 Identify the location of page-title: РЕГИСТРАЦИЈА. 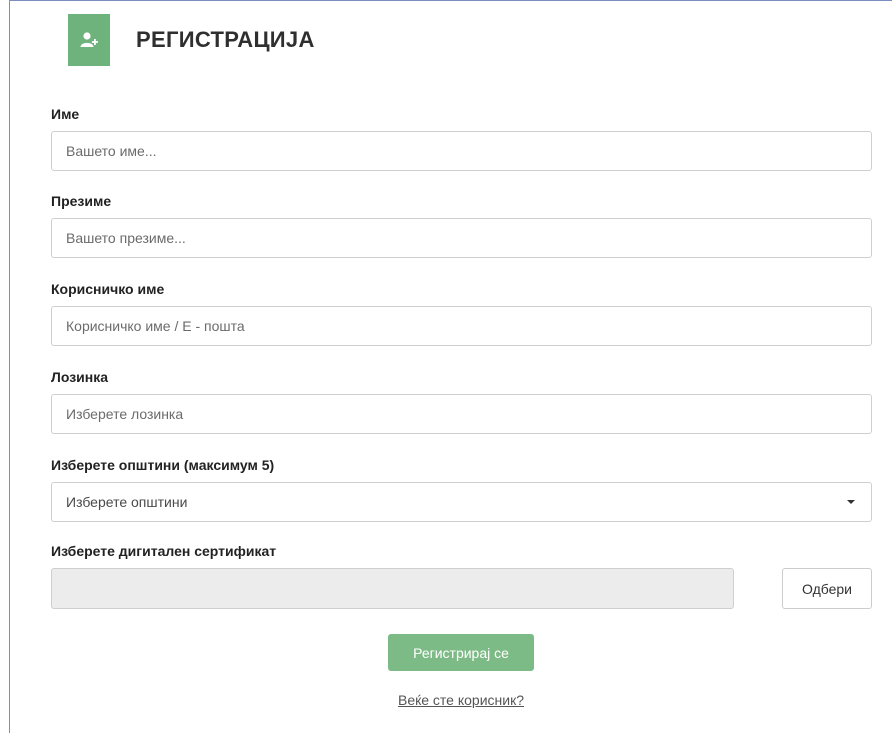
(225, 39).